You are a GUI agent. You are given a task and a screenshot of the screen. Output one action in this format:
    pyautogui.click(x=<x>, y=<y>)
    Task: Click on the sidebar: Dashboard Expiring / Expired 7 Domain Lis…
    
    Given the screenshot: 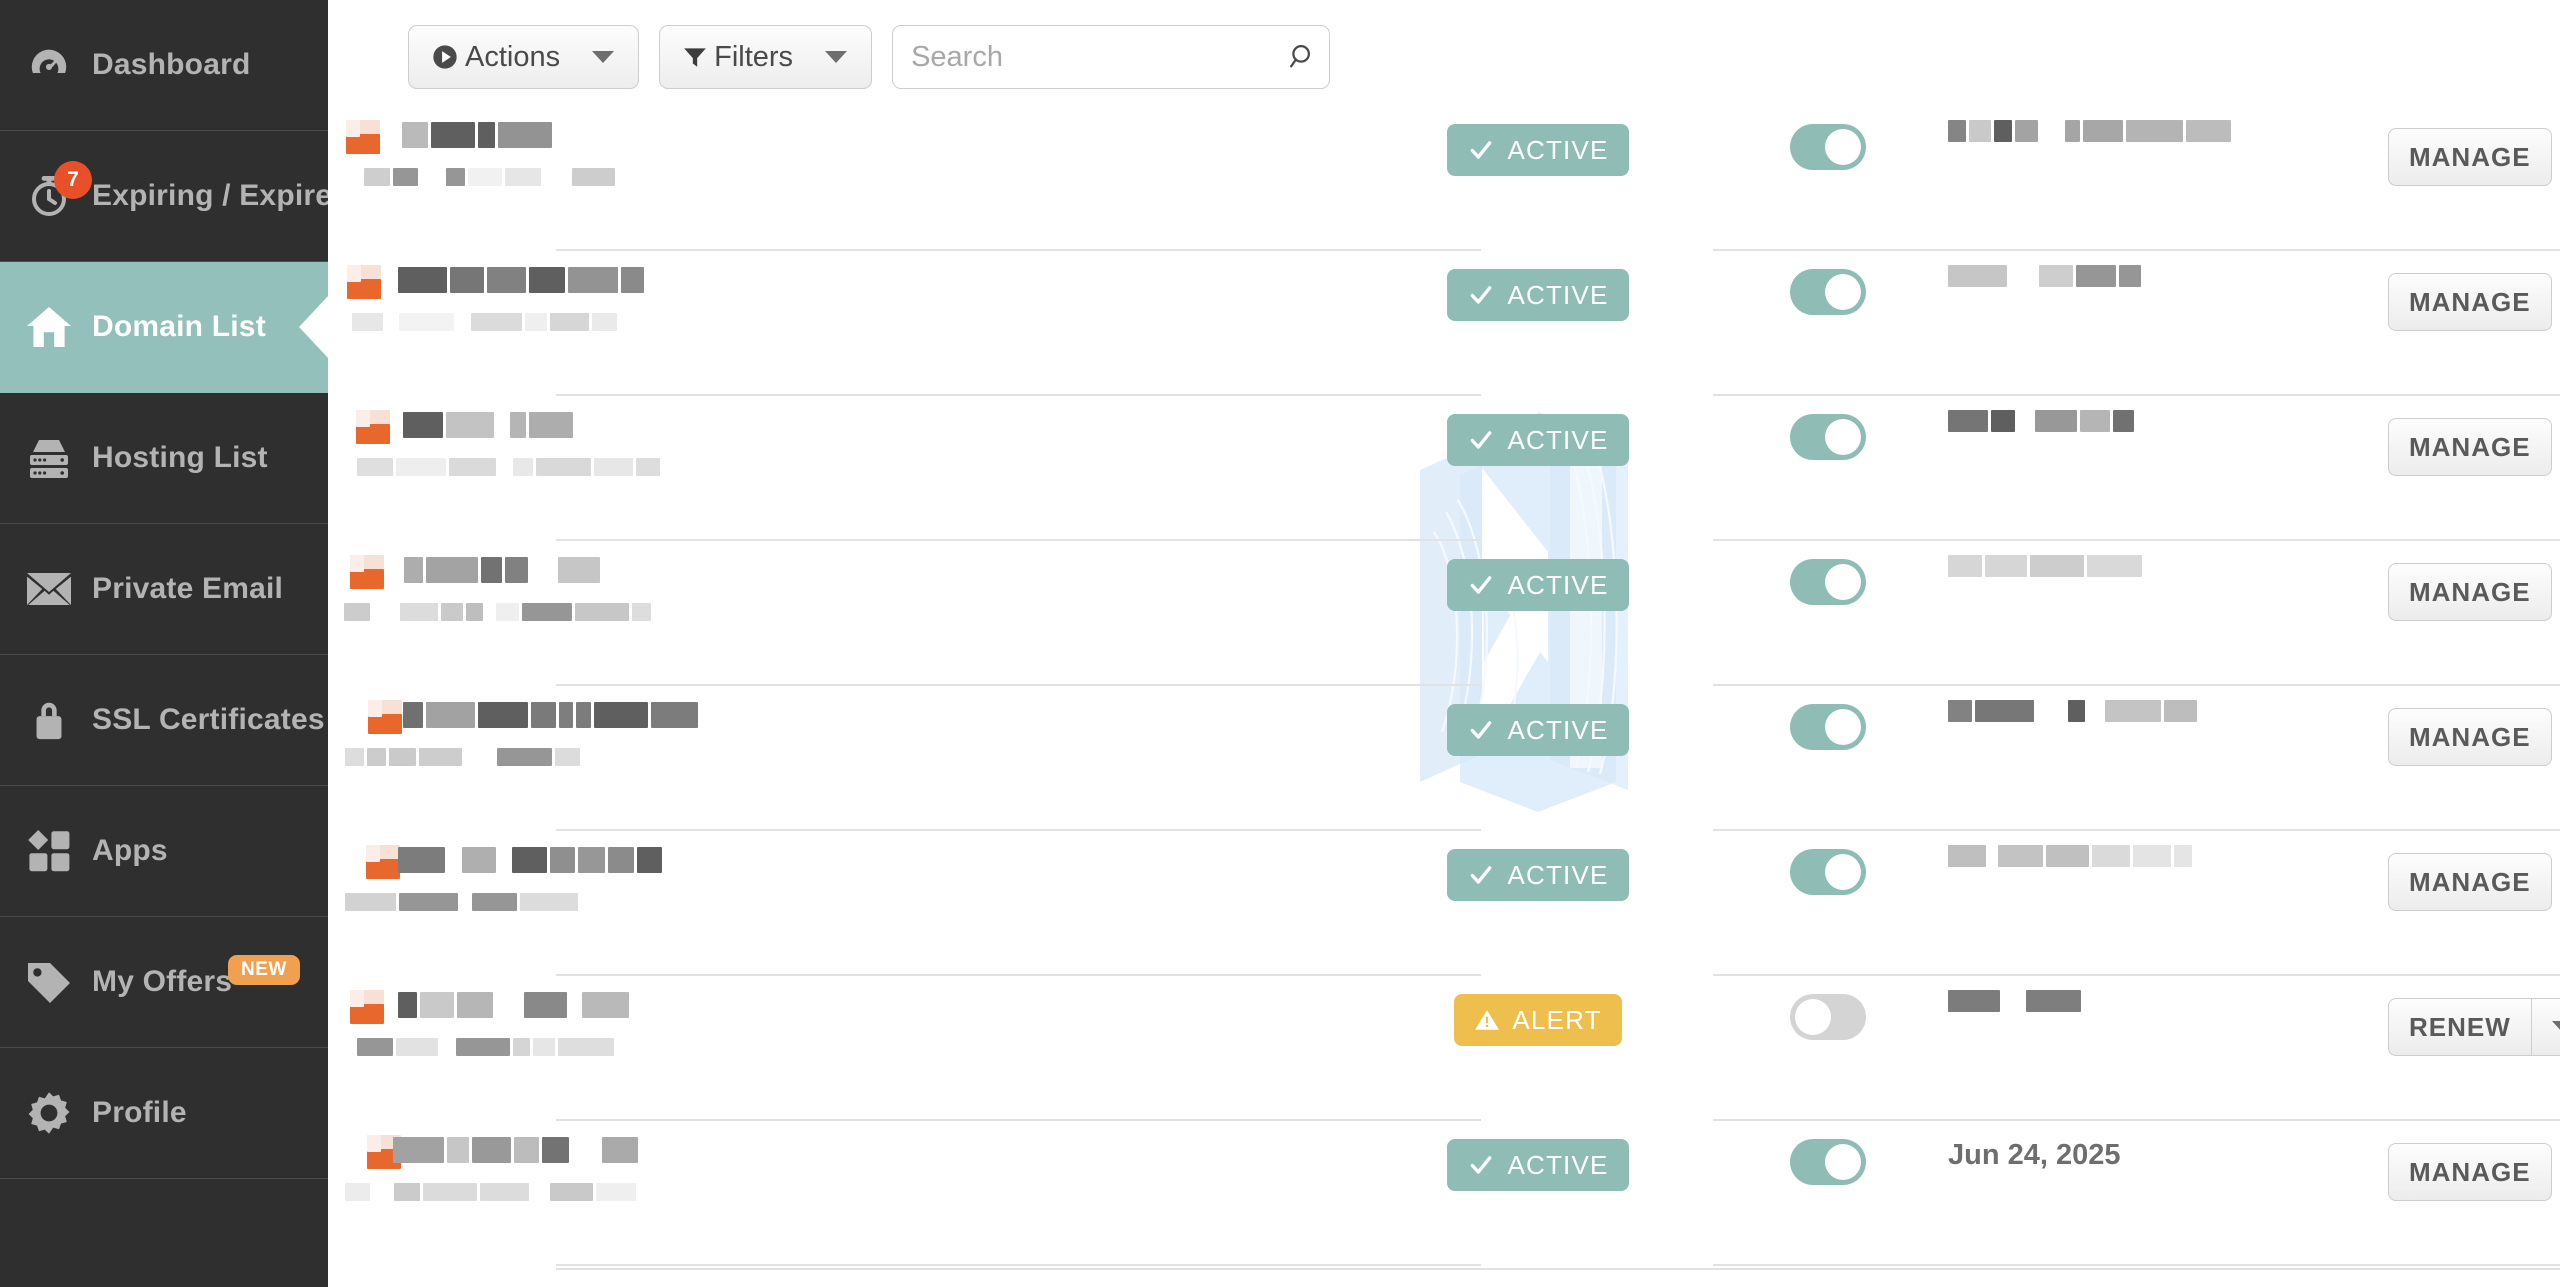 What is the action you would take?
    pyautogui.click(x=175, y=643)
    